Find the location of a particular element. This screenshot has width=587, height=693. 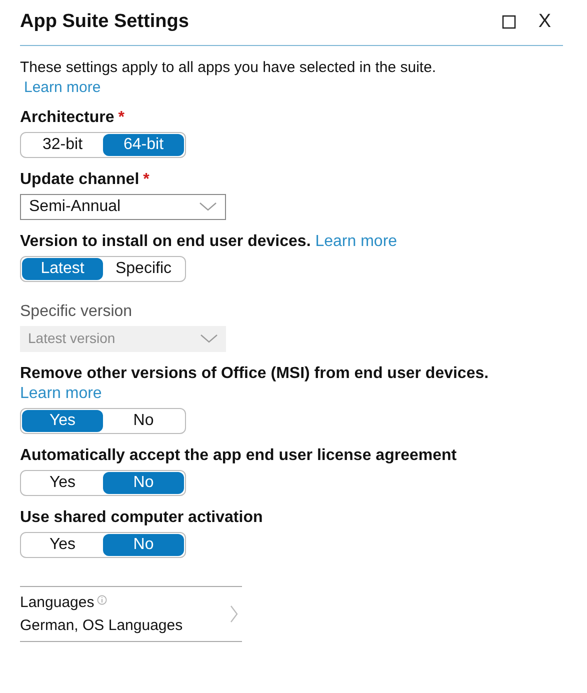

info-icon is located at coordinates (102, 599).